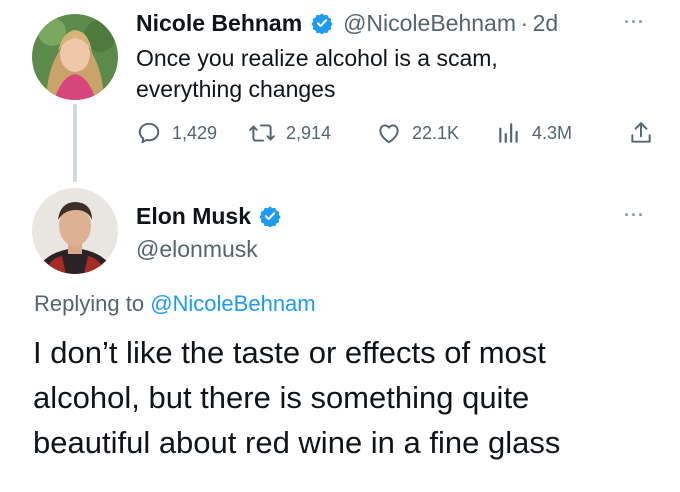 Image resolution: width=680 pixels, height=492 pixels. What do you see at coordinates (429, 23) in the screenshot?
I see `parent-handle: @NicoleBehnam` at bounding box center [429, 23].